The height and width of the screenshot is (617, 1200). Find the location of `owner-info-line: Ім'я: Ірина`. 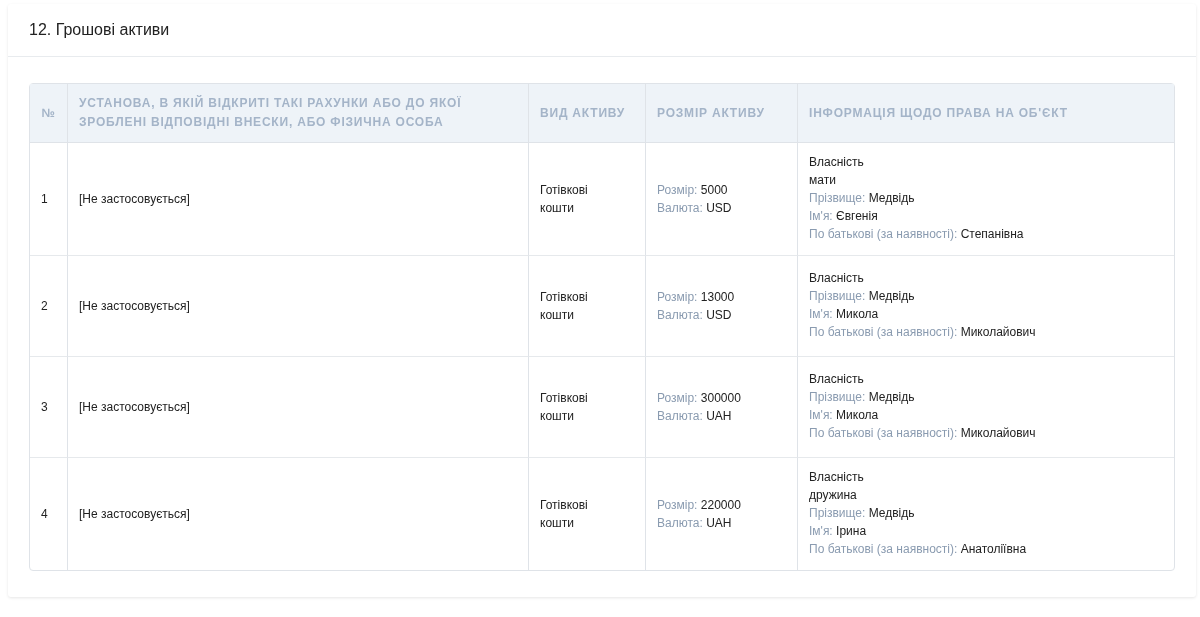

owner-info-line: Ім'я: Ірина is located at coordinates (838, 531).